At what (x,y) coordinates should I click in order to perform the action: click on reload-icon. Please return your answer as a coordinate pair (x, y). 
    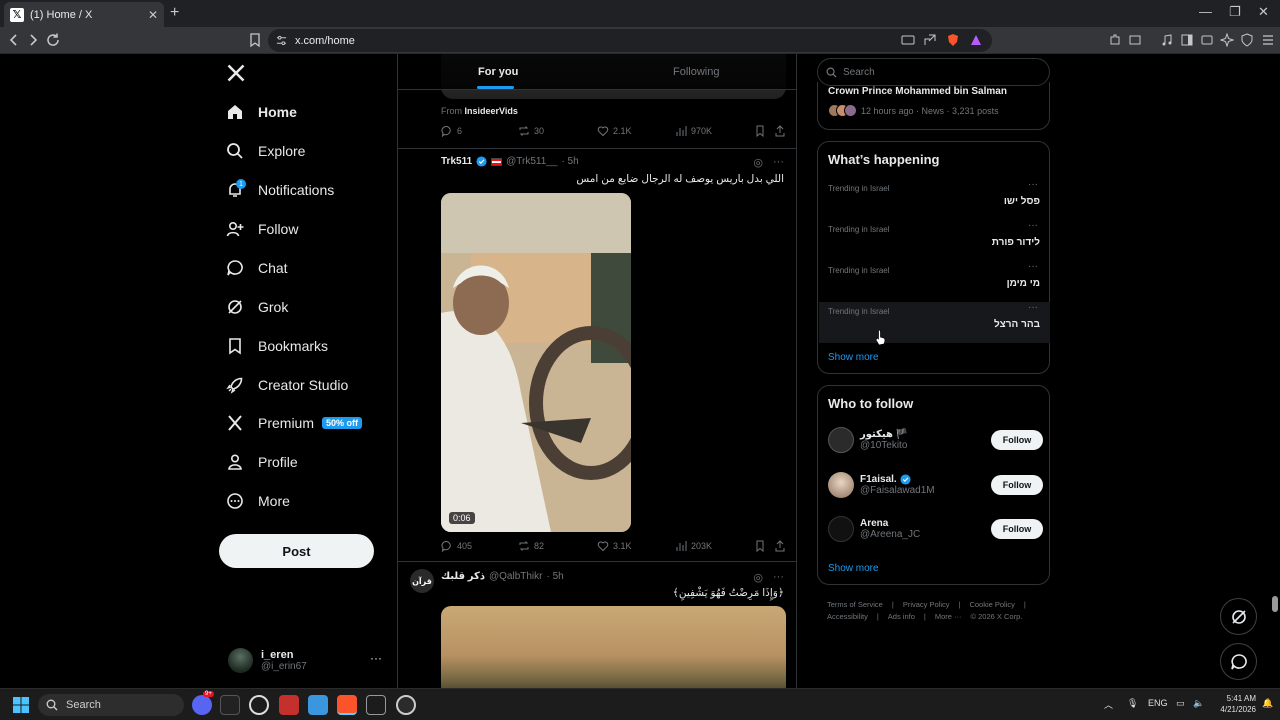
    Looking at the image, I should click on (53, 40).